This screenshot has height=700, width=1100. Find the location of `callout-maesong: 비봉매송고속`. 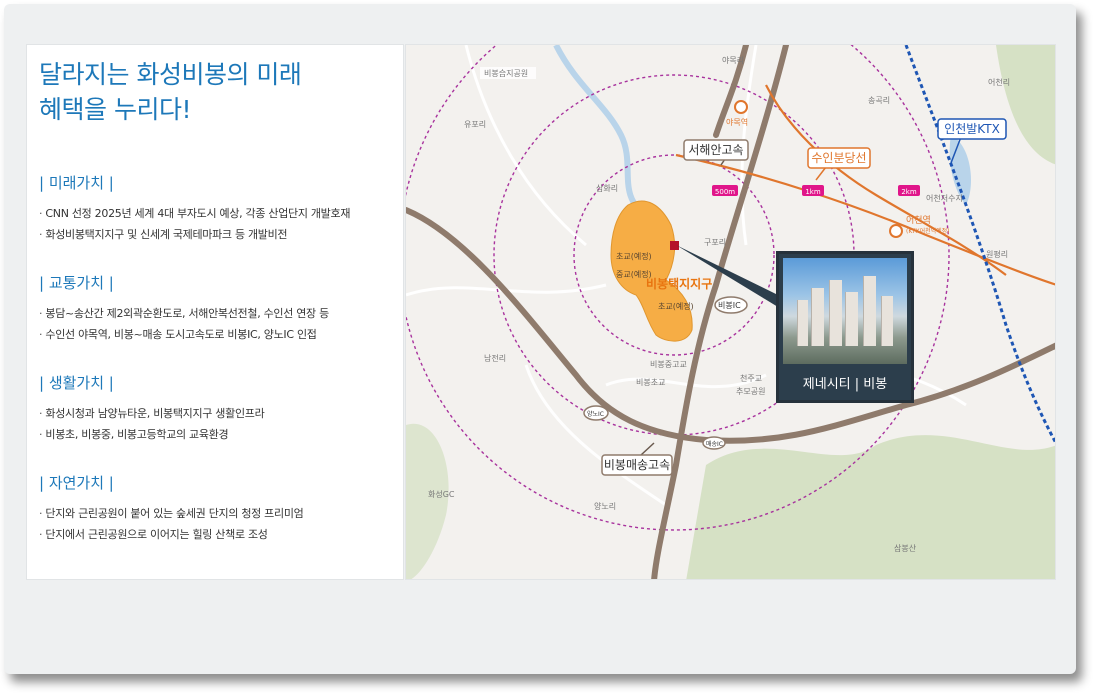

callout-maesong: 비봉매송고속 is located at coordinates (637, 459).